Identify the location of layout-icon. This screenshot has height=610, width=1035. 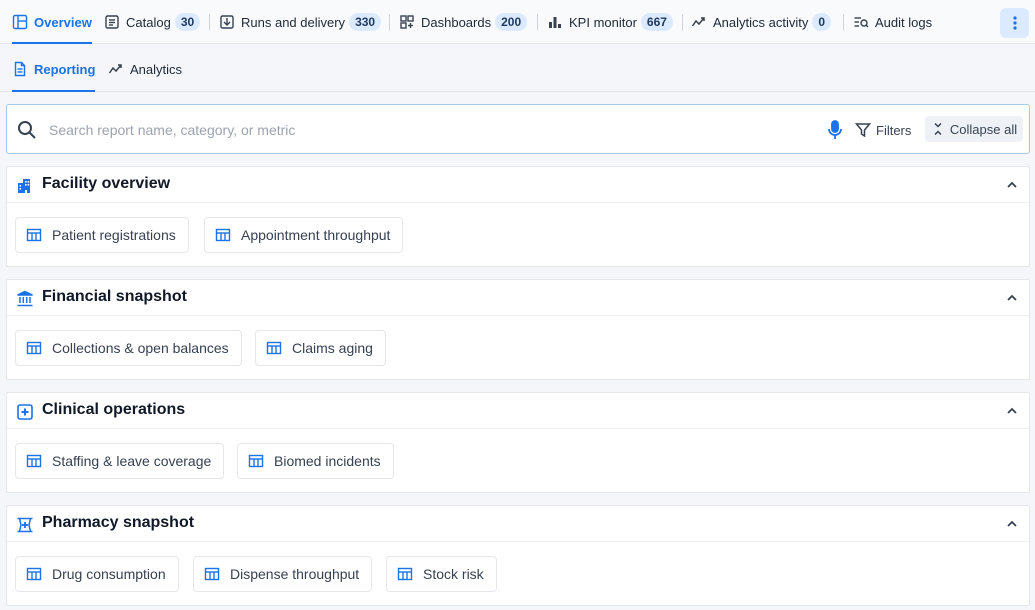
(20, 22).